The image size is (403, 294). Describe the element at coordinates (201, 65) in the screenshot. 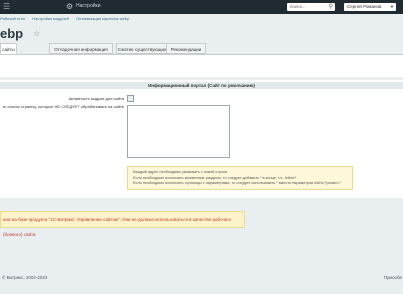

I see `tab-panel` at that location.